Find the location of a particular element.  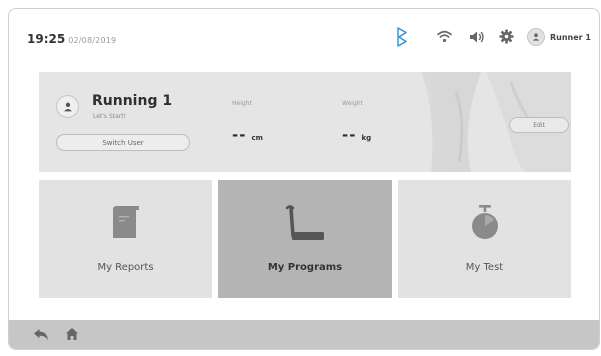

wifi-icon is located at coordinates (444, 36).